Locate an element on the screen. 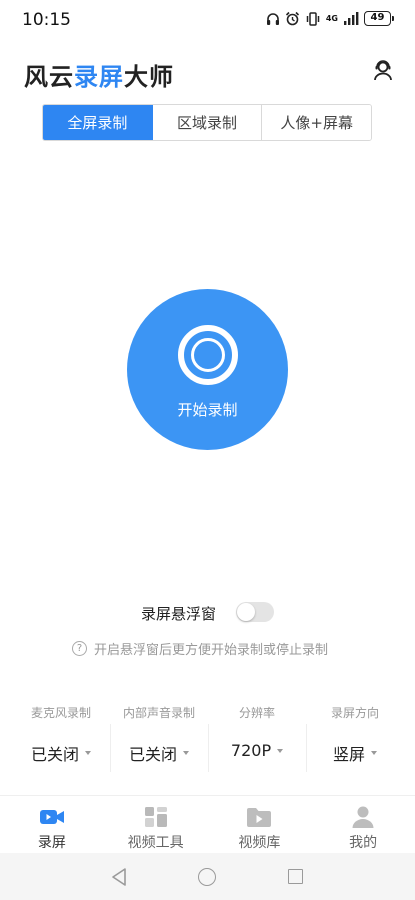 The width and height of the screenshot is (415, 900). setting-title: 分辨率 is located at coordinates (256, 713).